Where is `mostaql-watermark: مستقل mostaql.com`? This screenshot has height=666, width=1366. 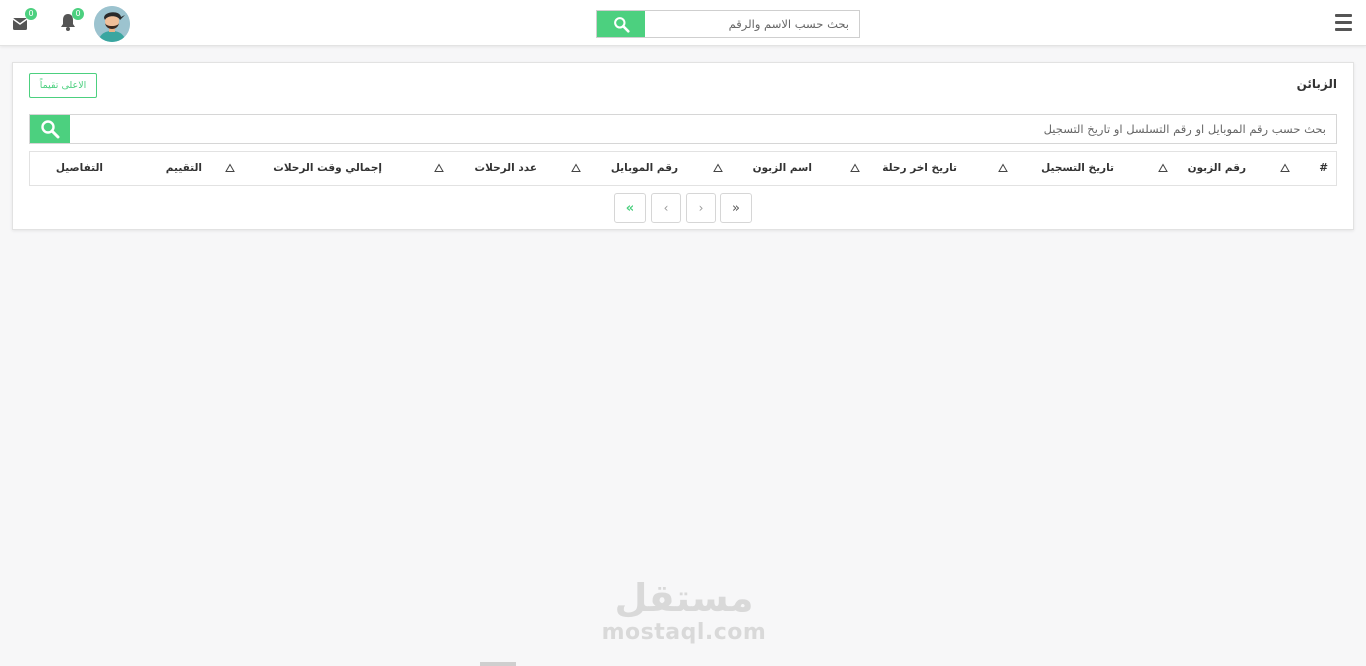 mostaql-watermark: مستقل mostaql.com is located at coordinates (684, 615).